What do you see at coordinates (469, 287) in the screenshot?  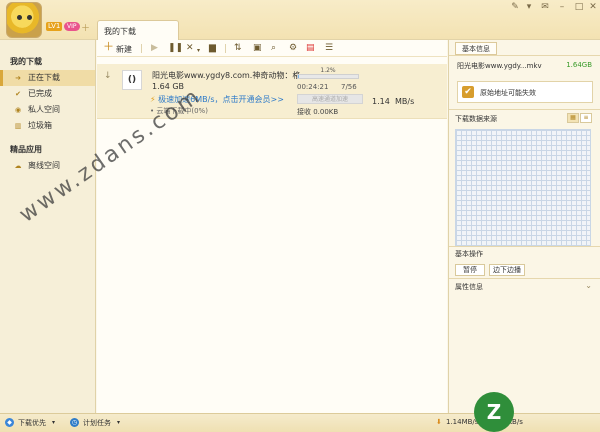 I see `attributes-title: 属性信息` at bounding box center [469, 287].